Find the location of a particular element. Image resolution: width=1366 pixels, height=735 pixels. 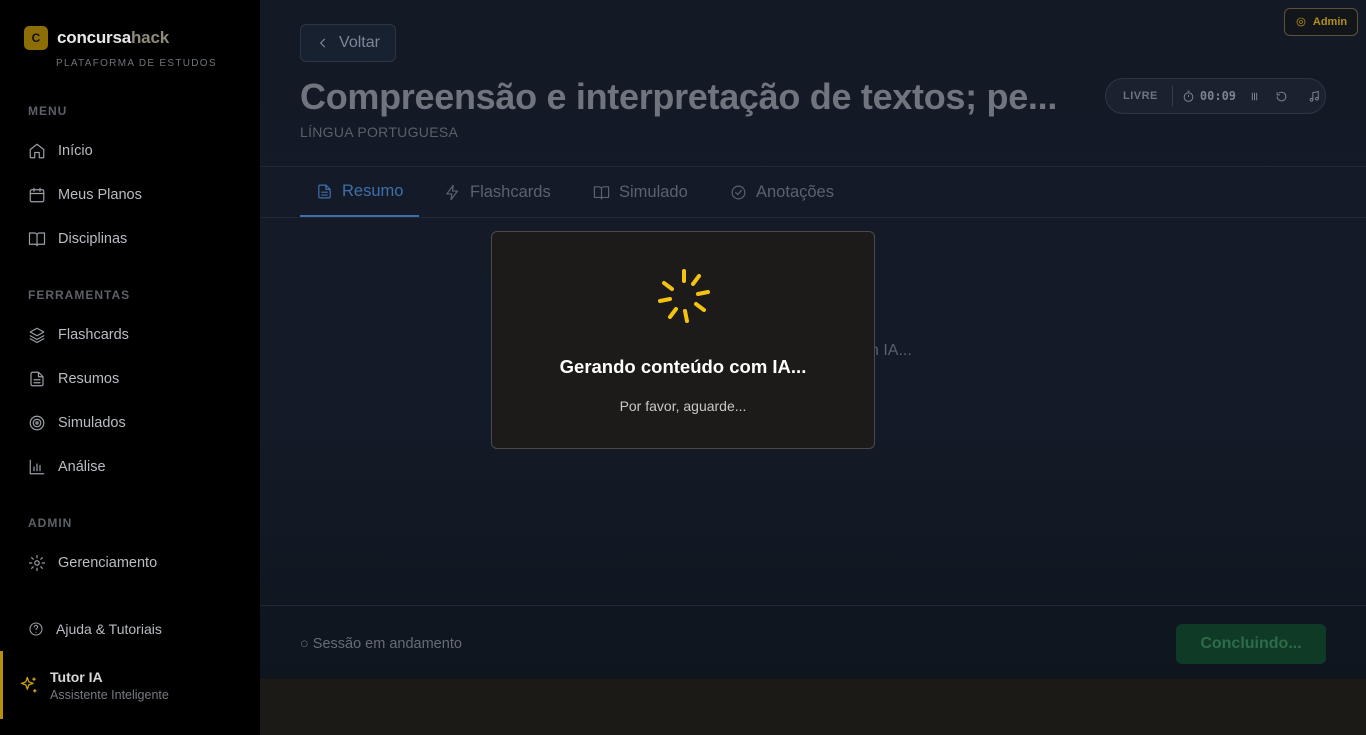

section-title-ferramentas: FERRAMENTAS is located at coordinates (79, 295).